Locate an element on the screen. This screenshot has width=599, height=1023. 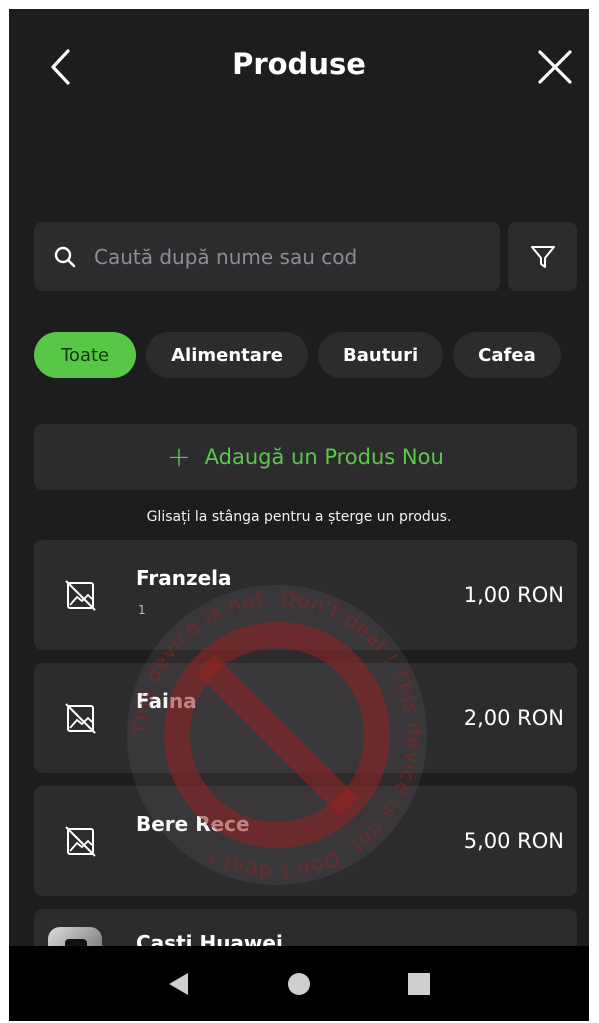
product-price: 5,00 RON is located at coordinates (513, 841).